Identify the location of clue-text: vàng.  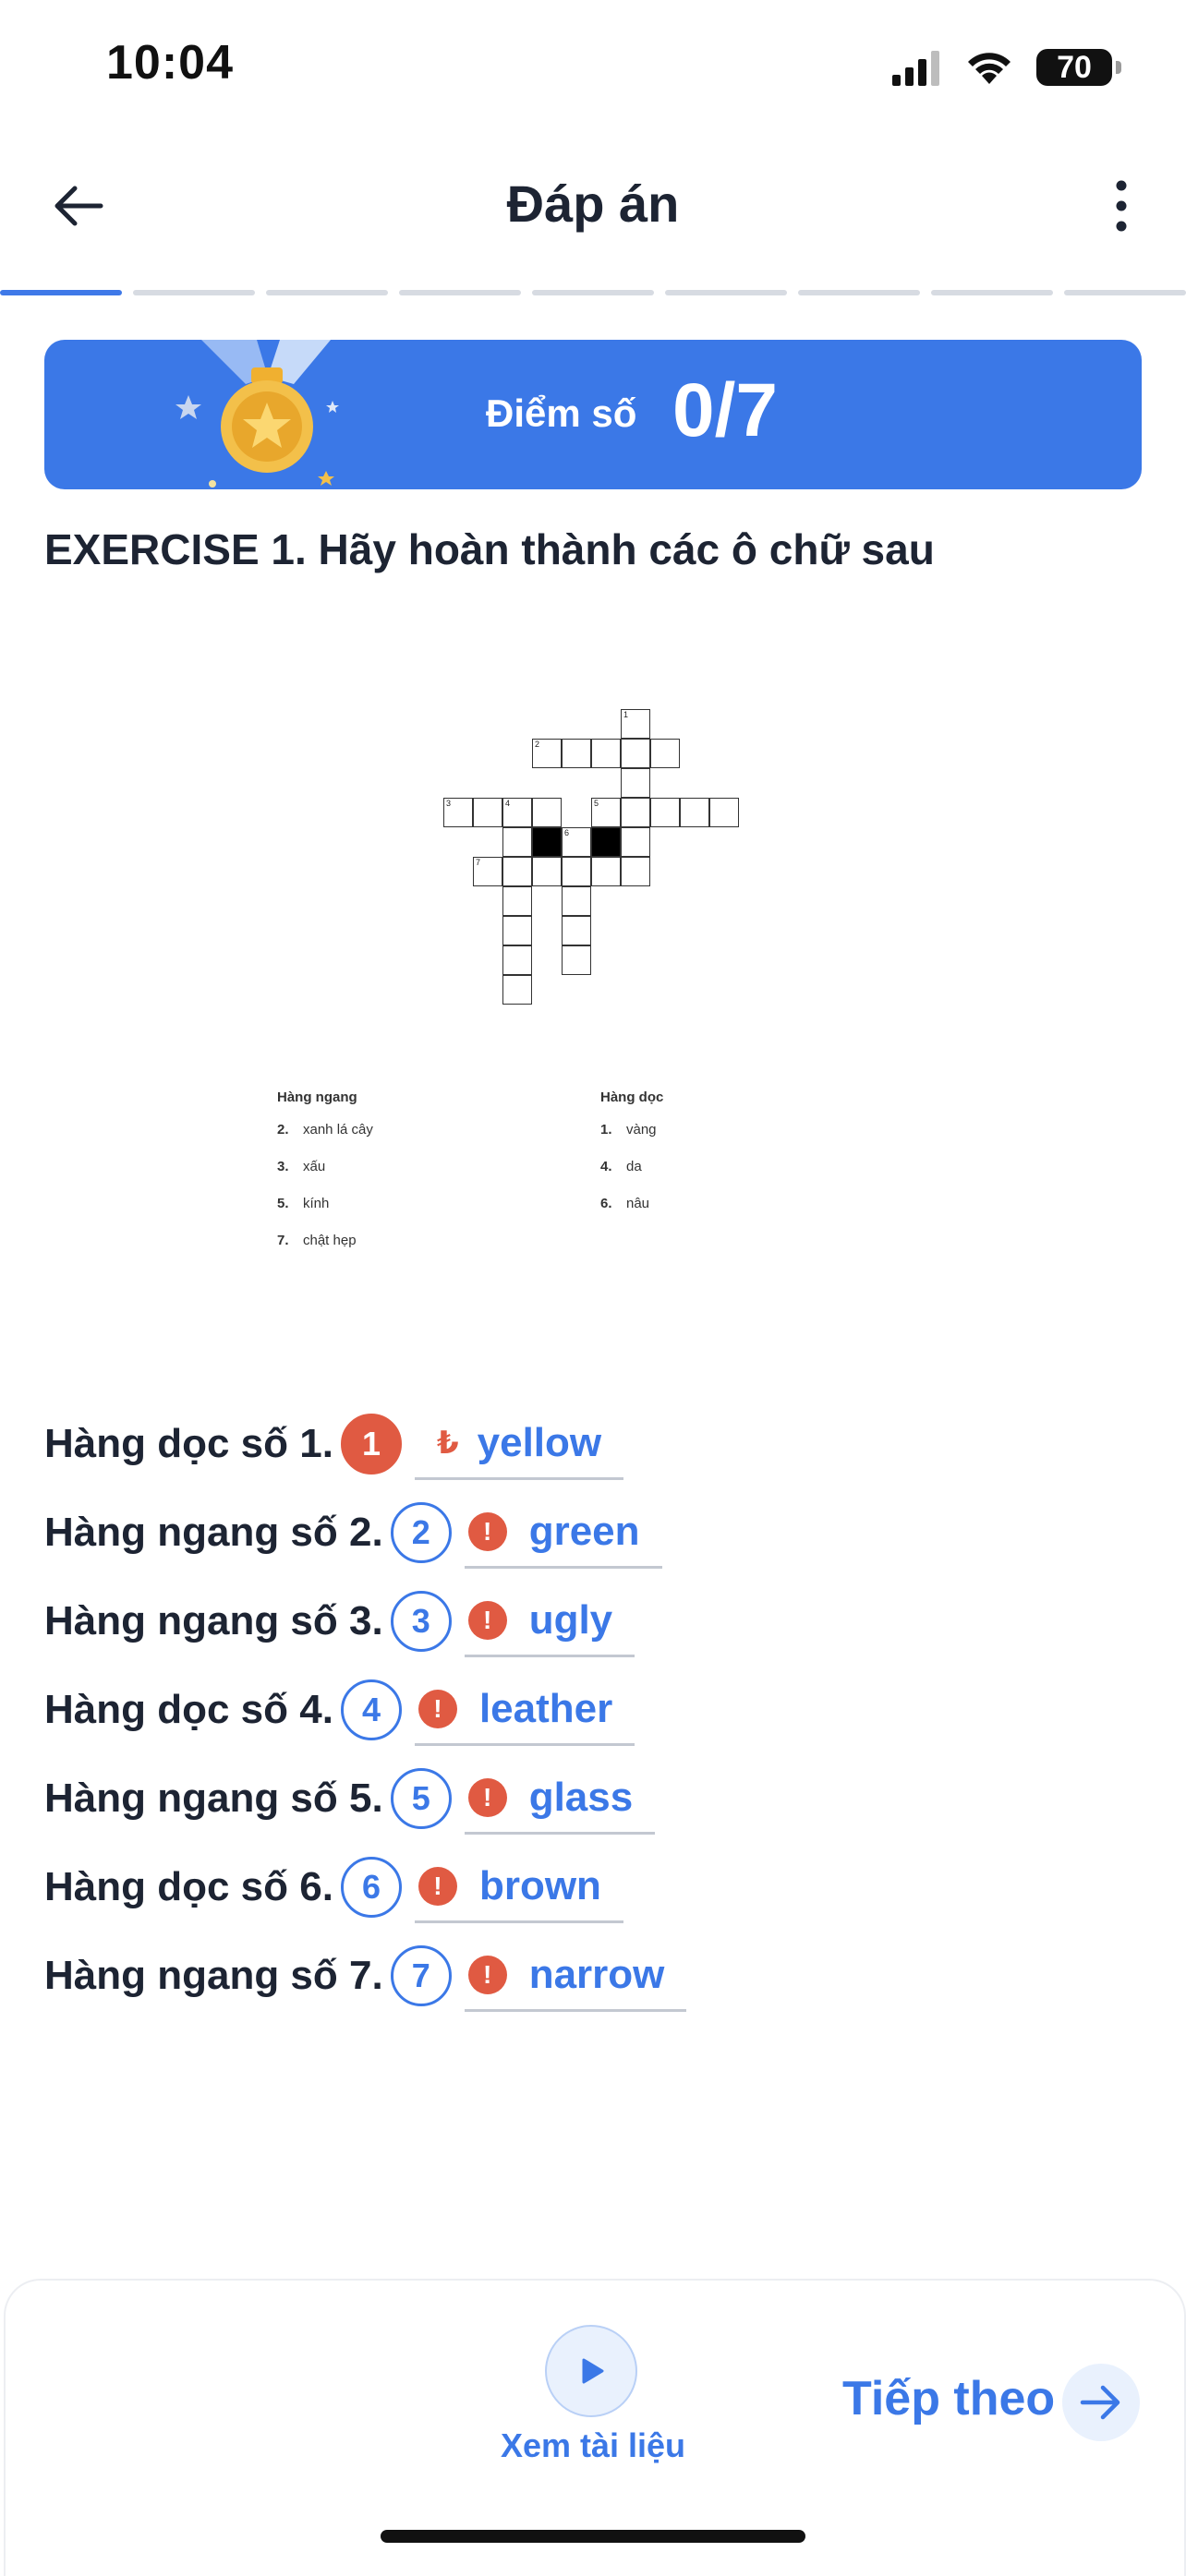
(642, 1130).